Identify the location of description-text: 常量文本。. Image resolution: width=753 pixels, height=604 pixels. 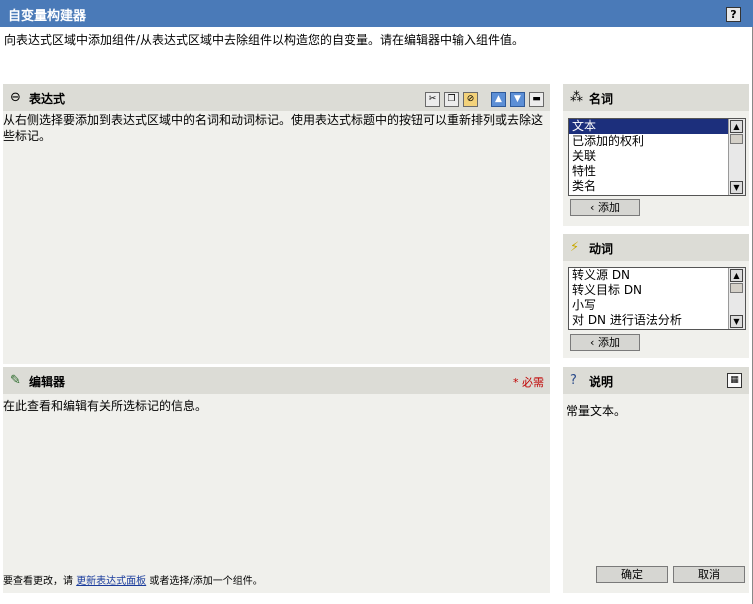
(596, 411).